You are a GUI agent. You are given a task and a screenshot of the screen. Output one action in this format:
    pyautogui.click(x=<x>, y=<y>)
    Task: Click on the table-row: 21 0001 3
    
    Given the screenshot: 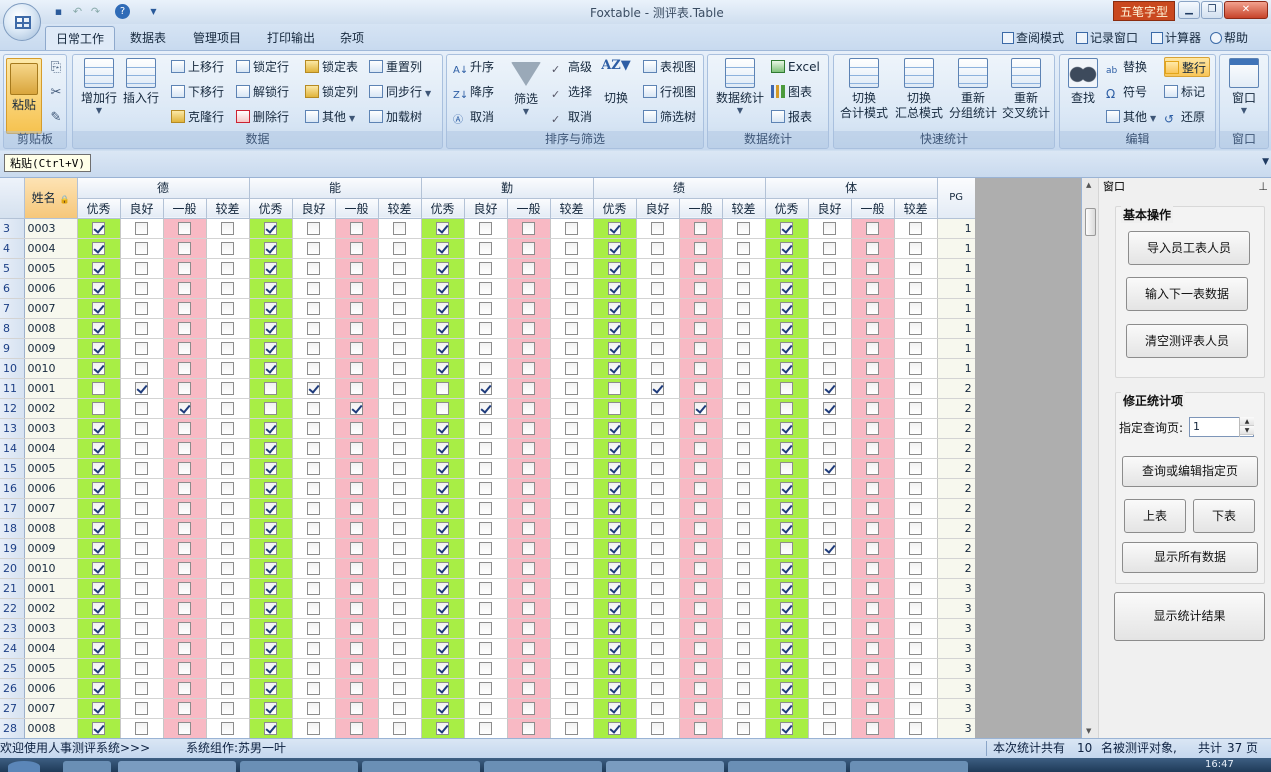 What is the action you would take?
    pyautogui.click(x=487, y=588)
    